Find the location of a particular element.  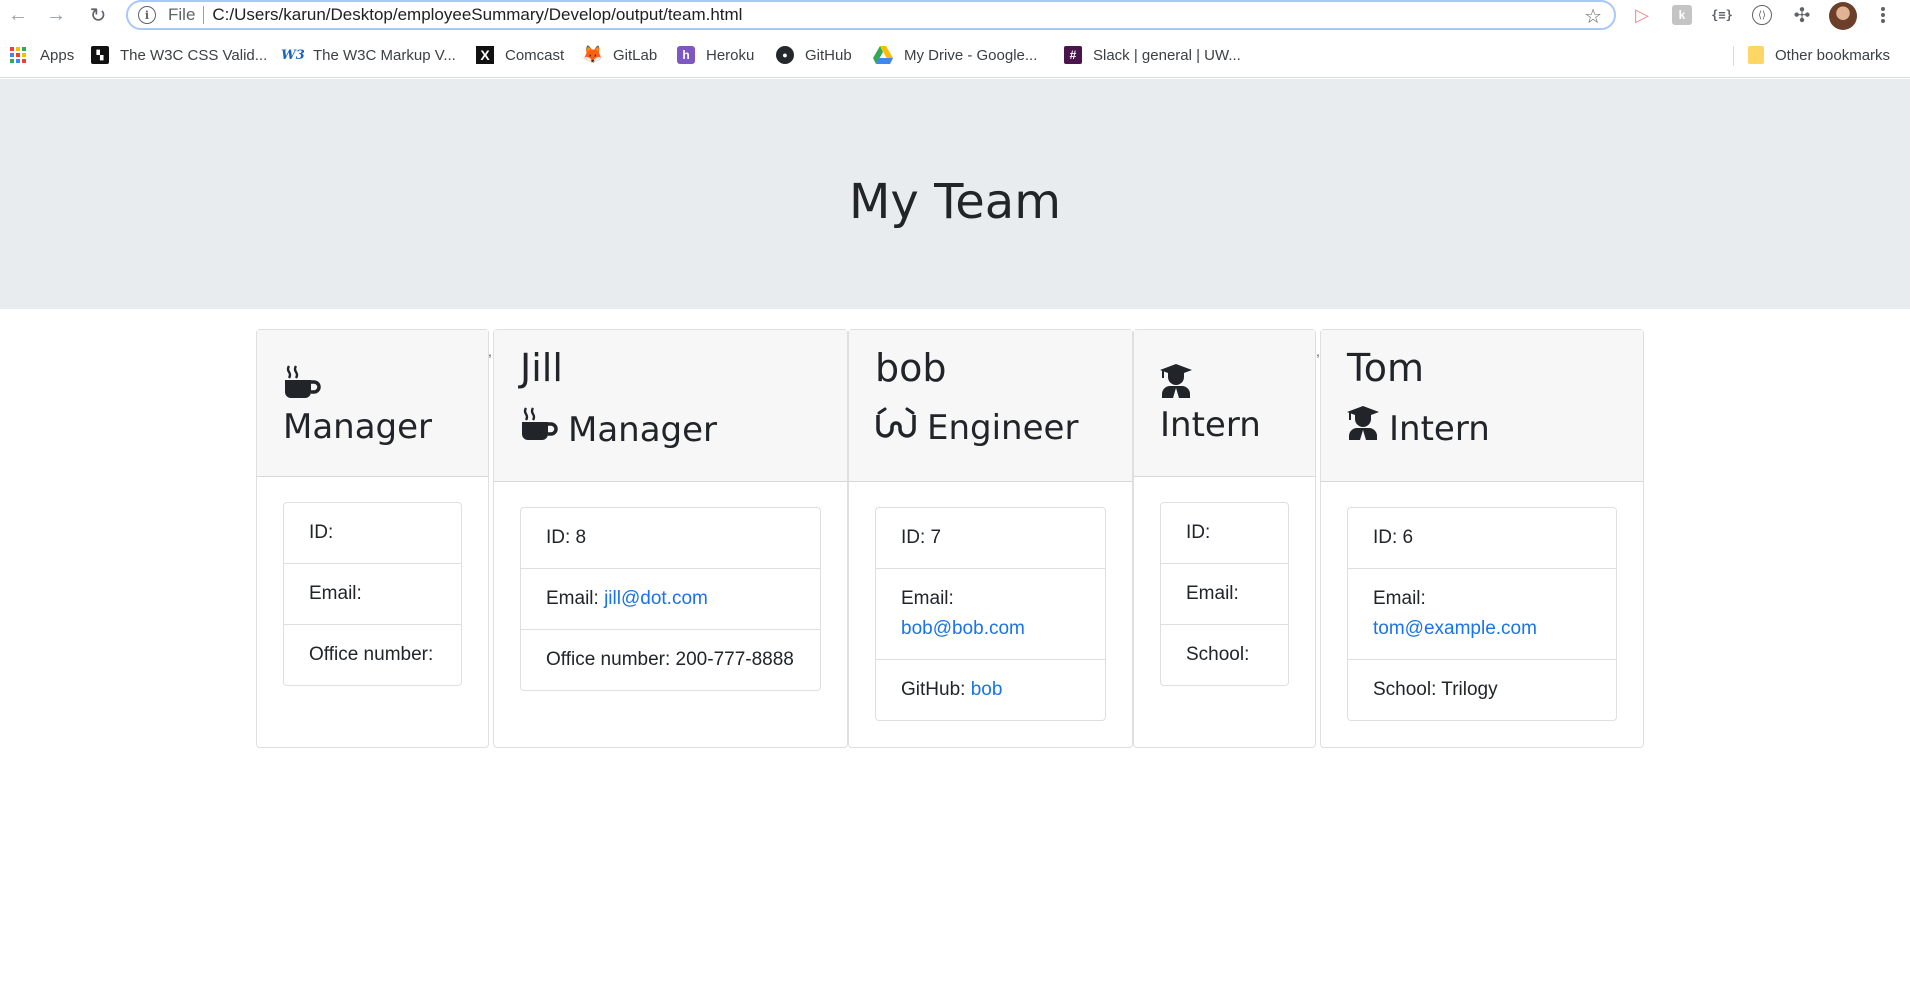

card-body: ID: 7 Email: bob@bob.com GitHub: bob is located at coordinates (990, 614).